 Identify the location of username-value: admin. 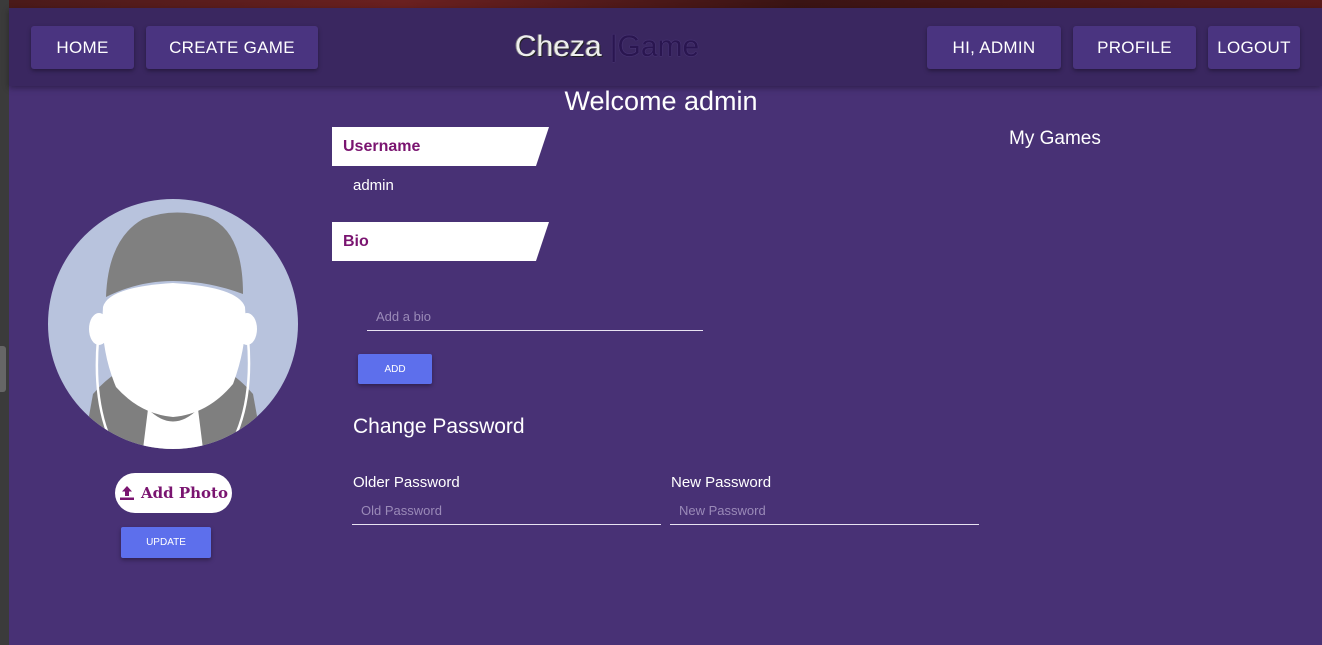
(373, 185).